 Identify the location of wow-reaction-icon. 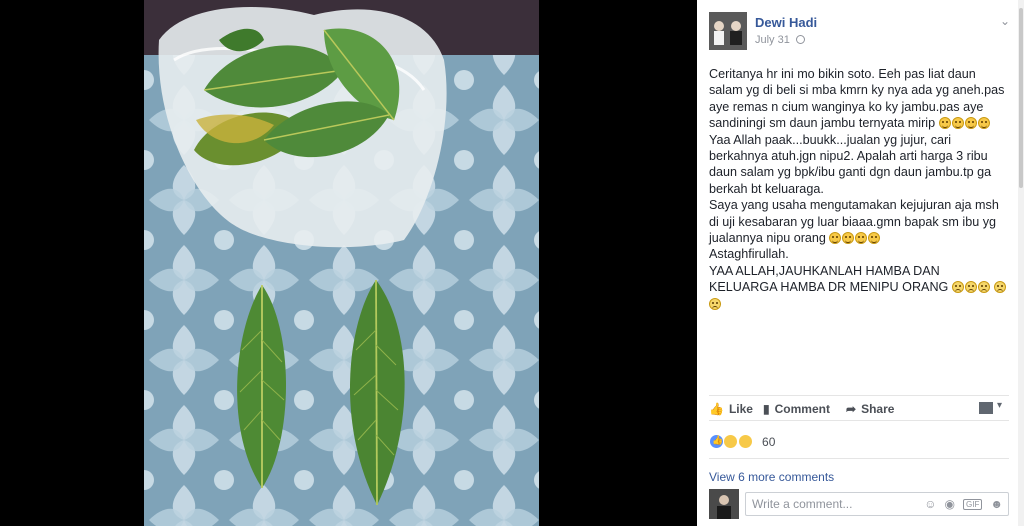
(731, 442).